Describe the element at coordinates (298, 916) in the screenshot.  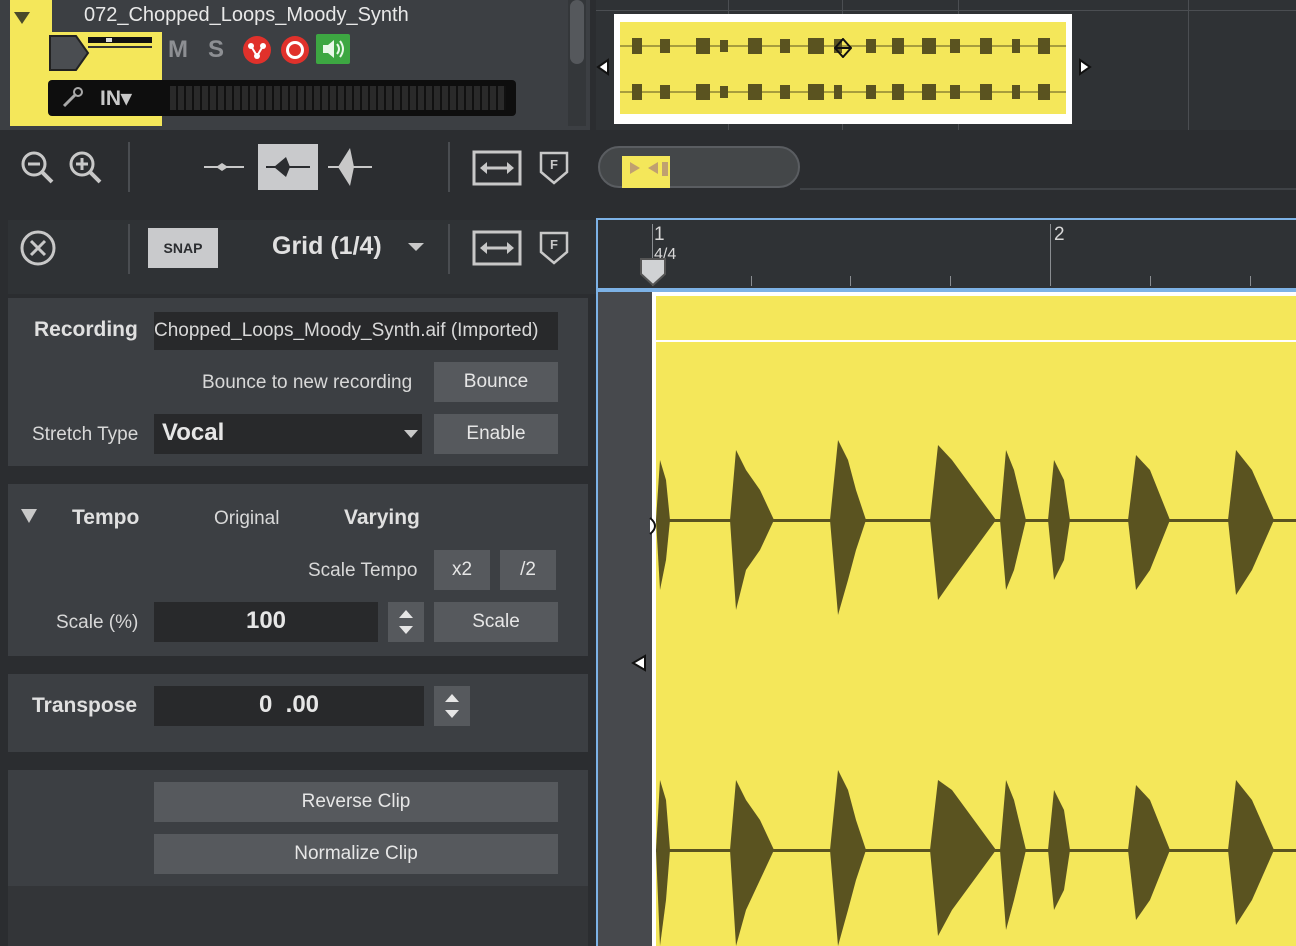
I see `panel-footer` at that location.